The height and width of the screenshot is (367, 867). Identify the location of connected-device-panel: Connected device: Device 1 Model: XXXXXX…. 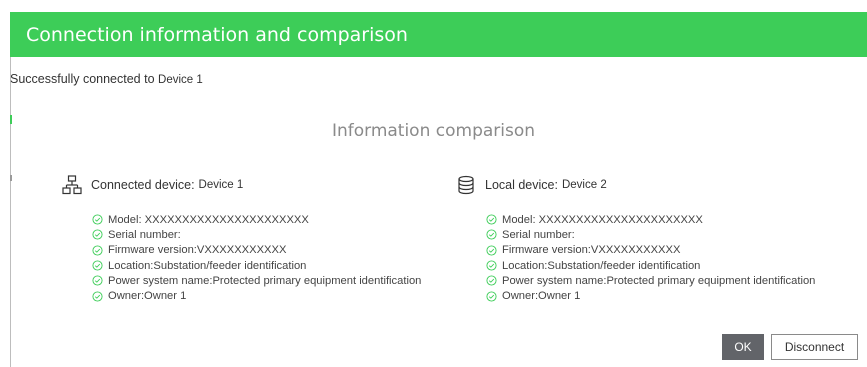
(241, 239).